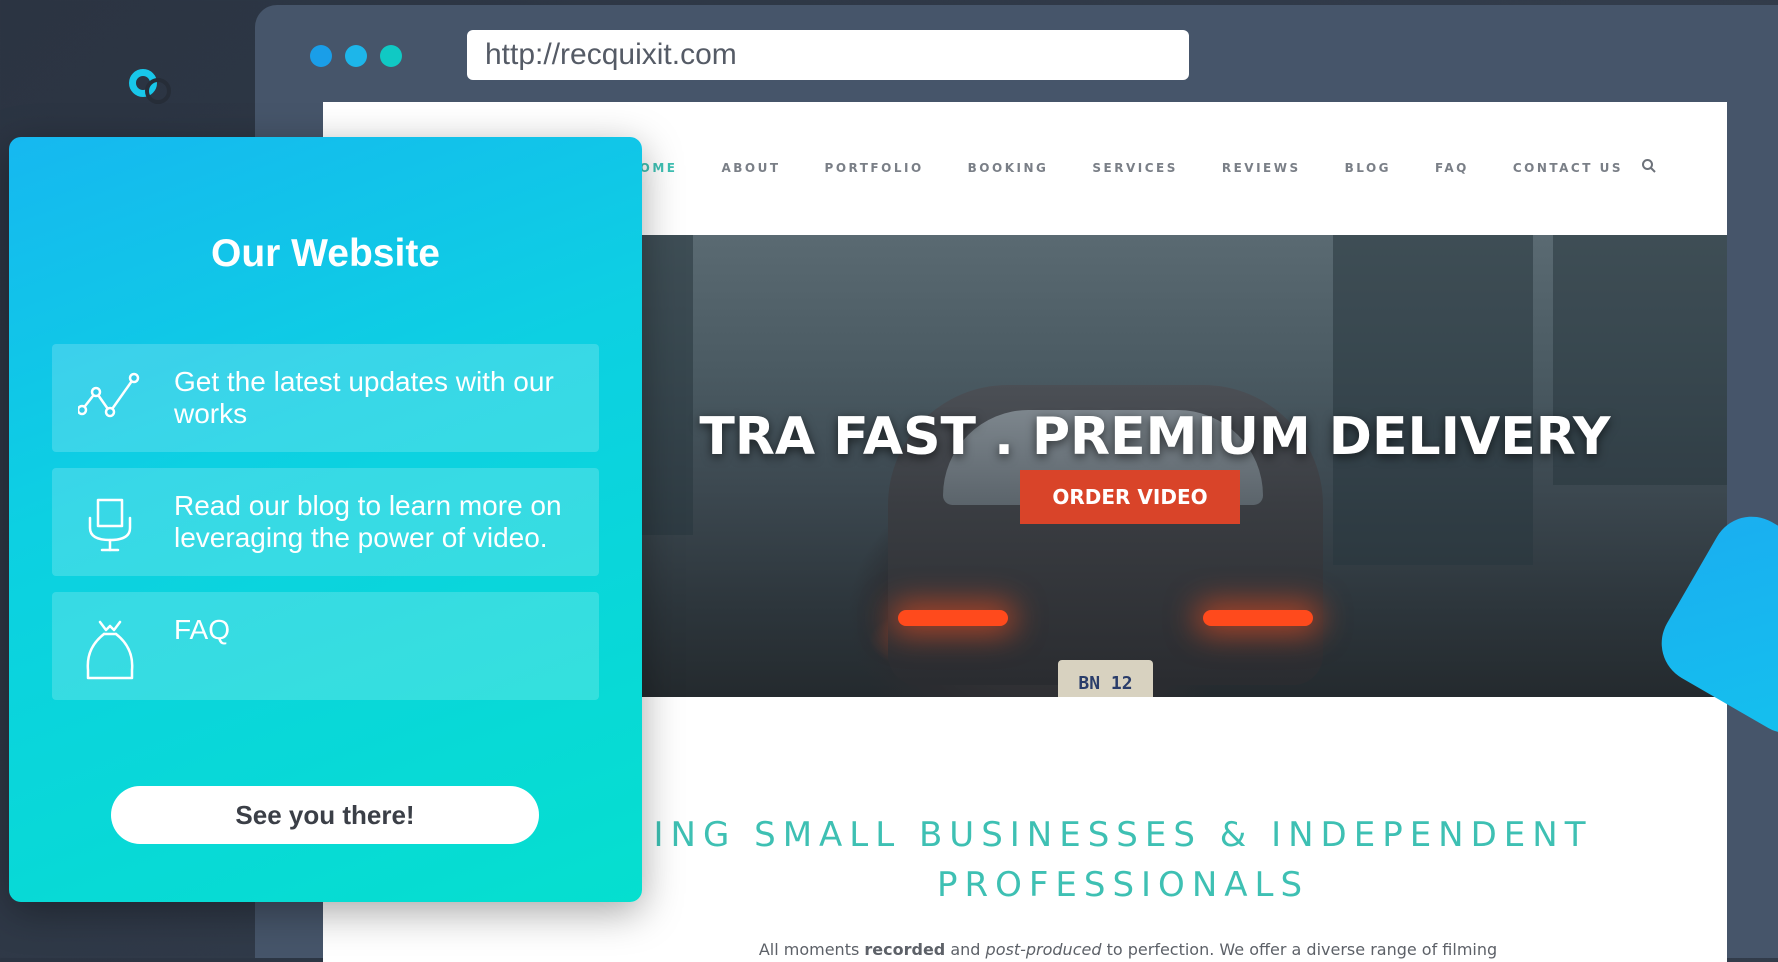 The width and height of the screenshot is (1778, 962). Describe the element at coordinates (905, 949) in the screenshot. I see `intro-bold: recorded` at that location.